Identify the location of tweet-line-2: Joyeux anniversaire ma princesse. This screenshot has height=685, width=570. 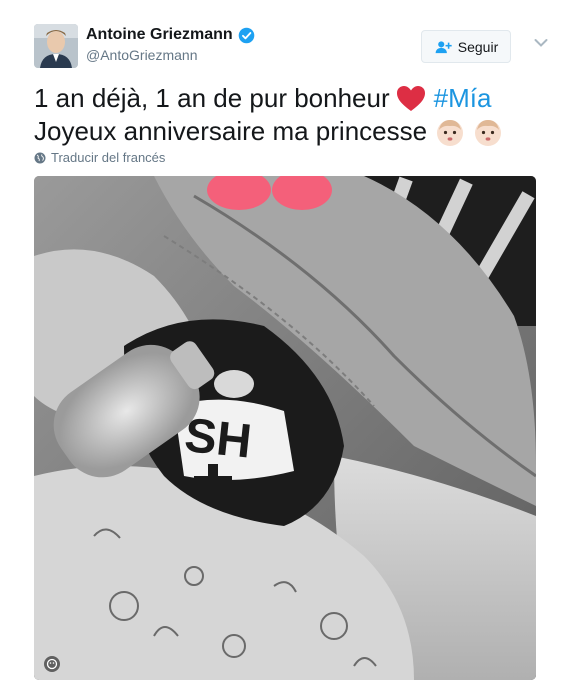
(289, 131).